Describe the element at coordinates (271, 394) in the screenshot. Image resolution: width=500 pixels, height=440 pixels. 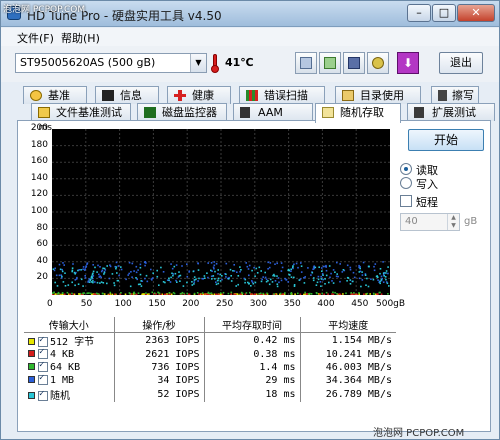
I see `row-time: 18` at that location.